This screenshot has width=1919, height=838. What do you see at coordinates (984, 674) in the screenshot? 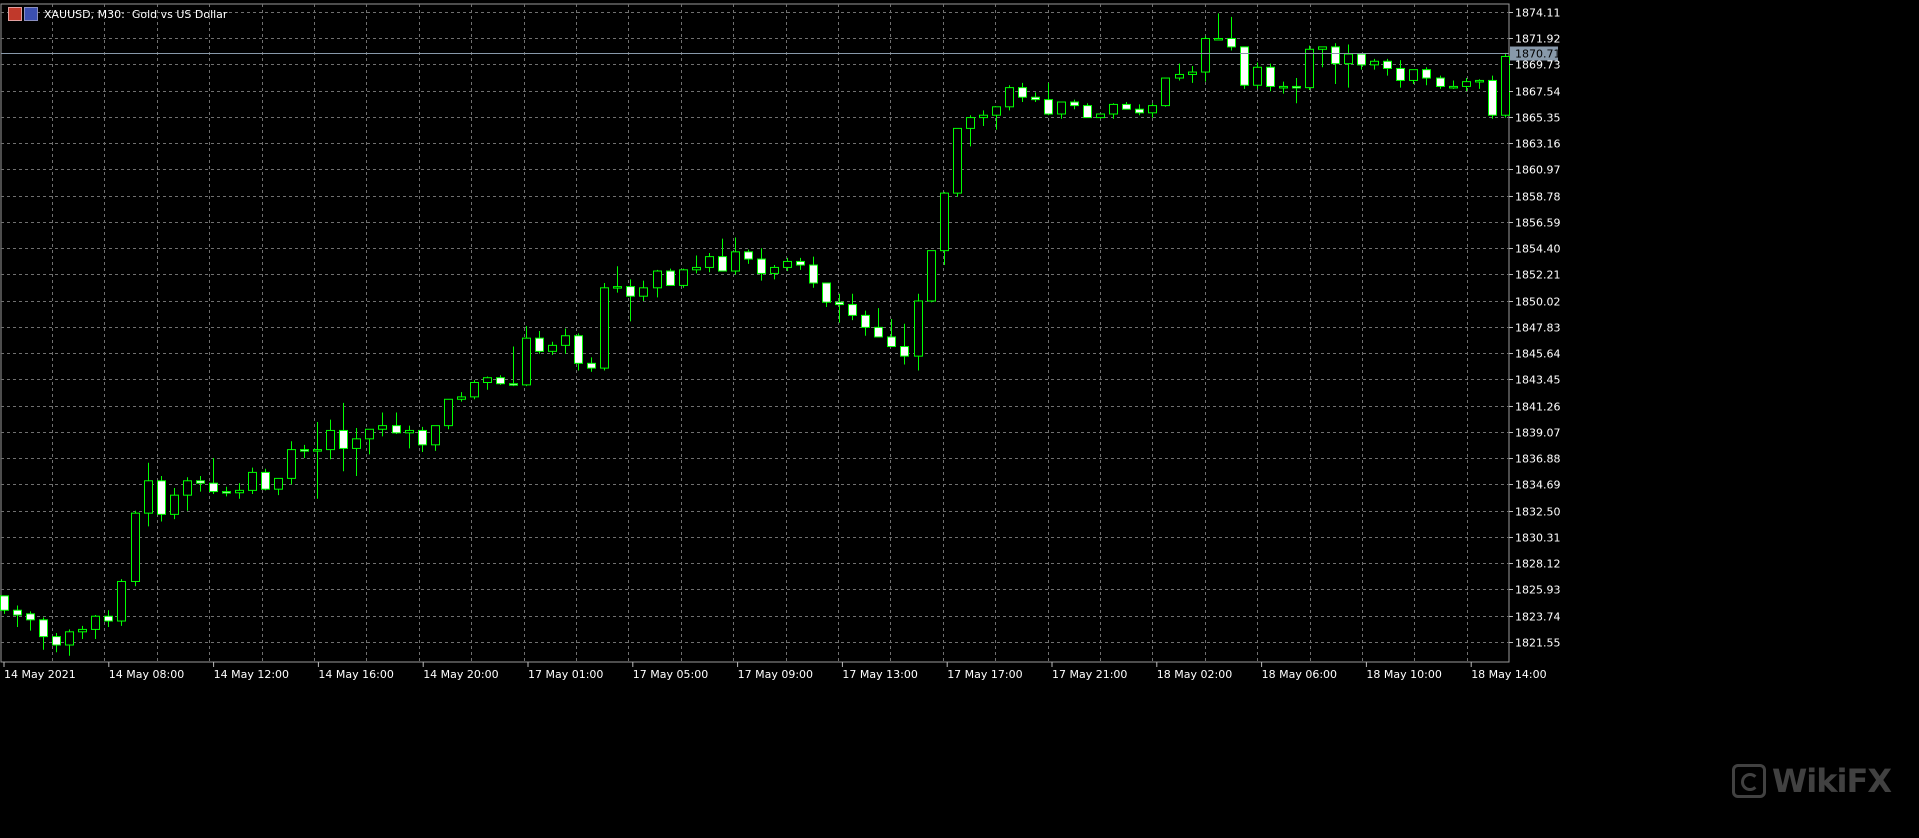
I see `time-tick-label: 17 May 17:00` at bounding box center [984, 674].